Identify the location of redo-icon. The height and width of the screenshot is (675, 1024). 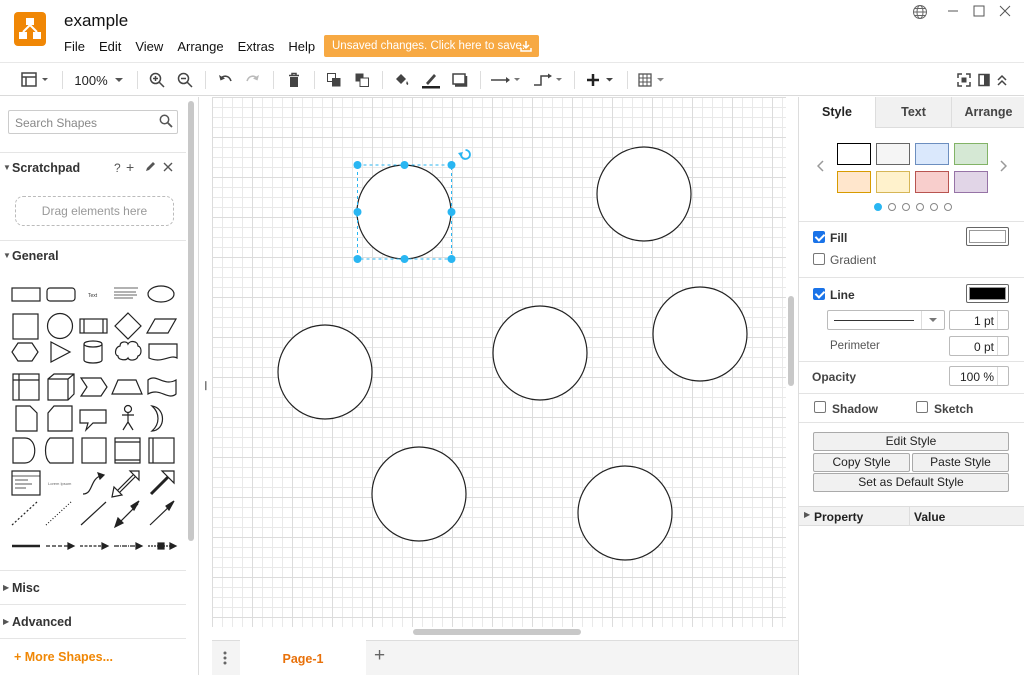
(253, 80).